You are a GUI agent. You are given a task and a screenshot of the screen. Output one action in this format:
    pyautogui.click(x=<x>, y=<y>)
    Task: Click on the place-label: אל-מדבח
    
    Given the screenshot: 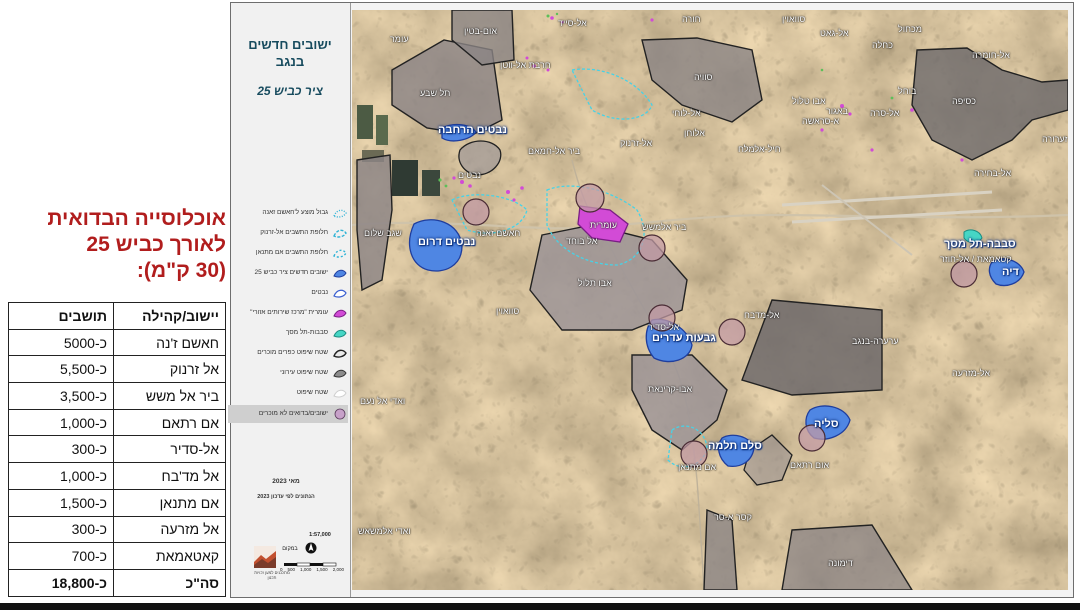 What is the action you would take?
    pyautogui.click(x=762, y=315)
    